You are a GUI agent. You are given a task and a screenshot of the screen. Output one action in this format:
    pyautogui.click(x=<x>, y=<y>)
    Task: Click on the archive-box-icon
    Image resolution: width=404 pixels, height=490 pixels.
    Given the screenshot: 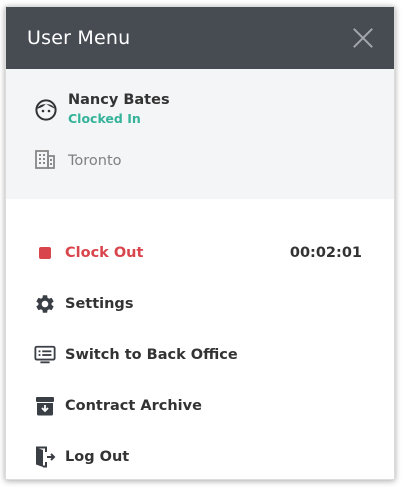 What is the action you would take?
    pyautogui.click(x=45, y=406)
    